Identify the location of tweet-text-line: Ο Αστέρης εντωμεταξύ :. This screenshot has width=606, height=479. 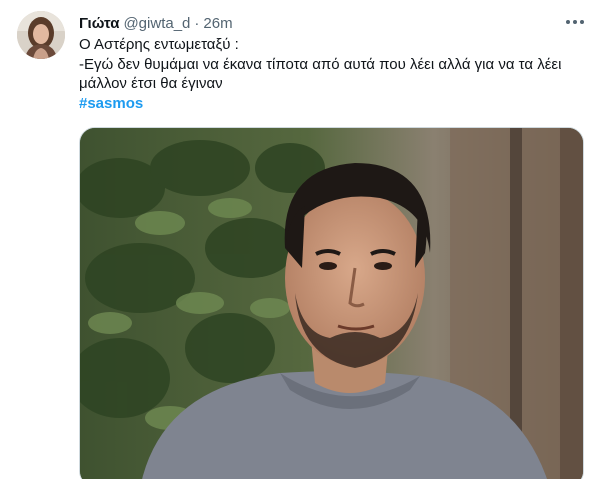
(159, 44).